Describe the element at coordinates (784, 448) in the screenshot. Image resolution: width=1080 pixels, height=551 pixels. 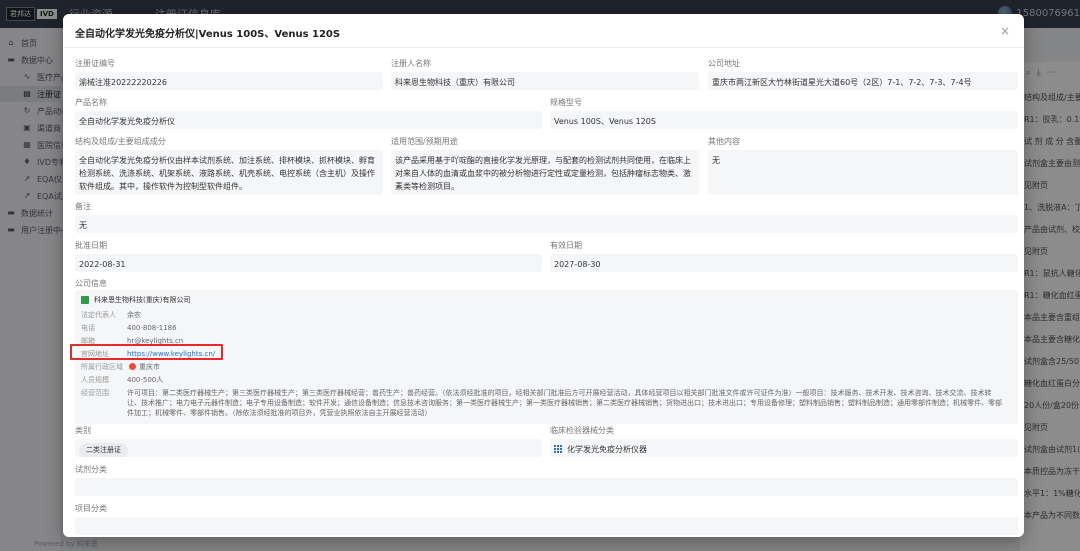
I see `field-value: 化学发光免疫分析仪器` at that location.